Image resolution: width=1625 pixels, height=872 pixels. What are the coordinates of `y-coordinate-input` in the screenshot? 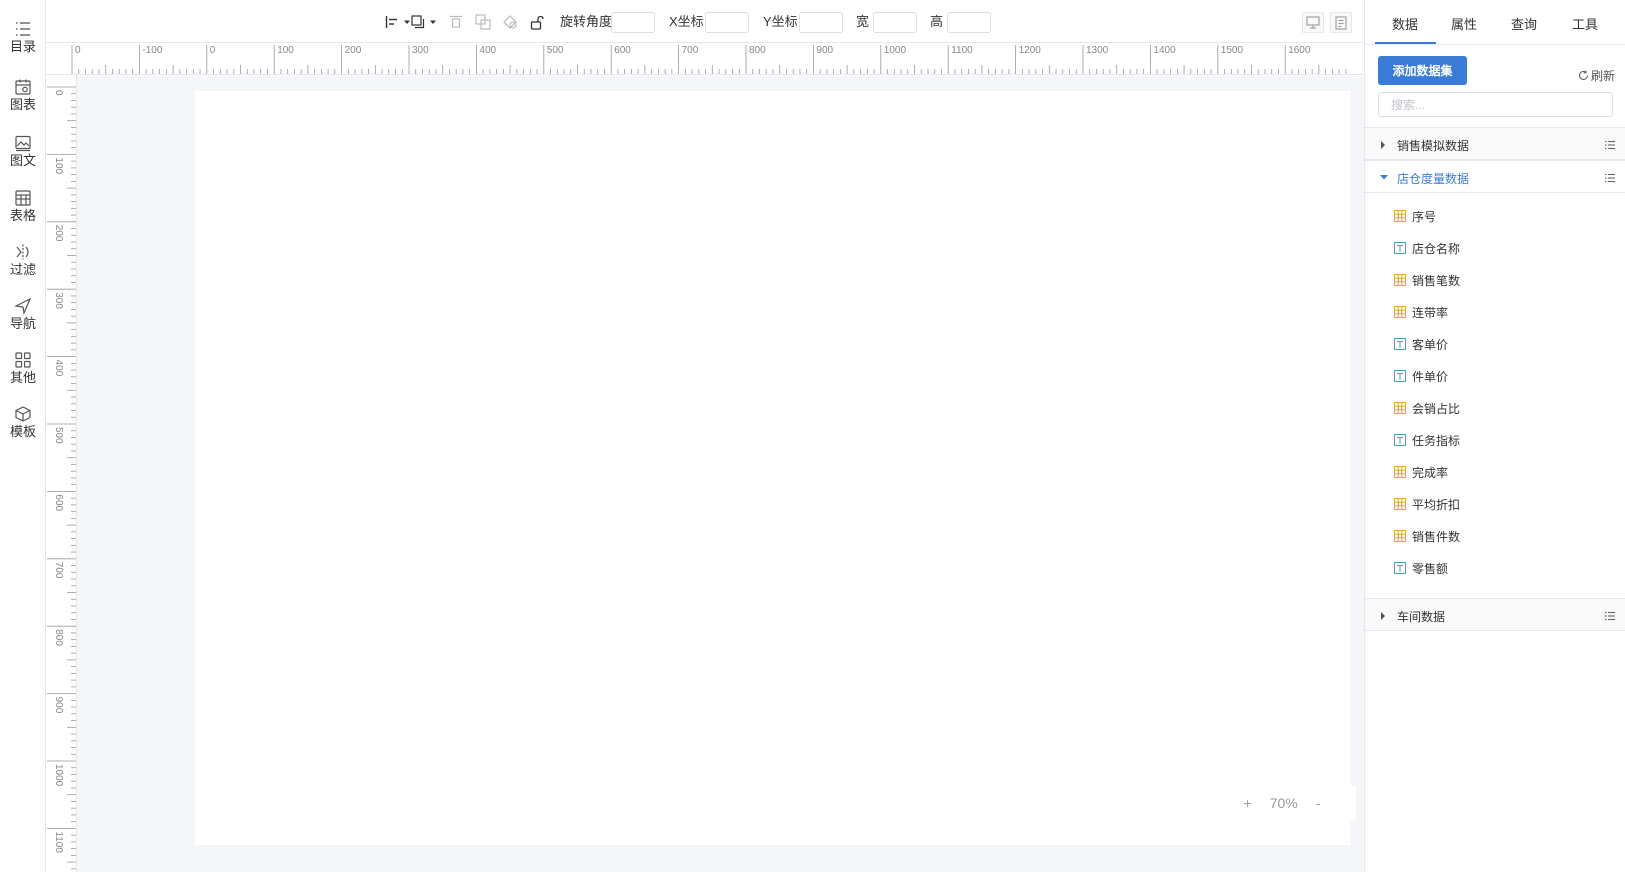 It's located at (821, 22).